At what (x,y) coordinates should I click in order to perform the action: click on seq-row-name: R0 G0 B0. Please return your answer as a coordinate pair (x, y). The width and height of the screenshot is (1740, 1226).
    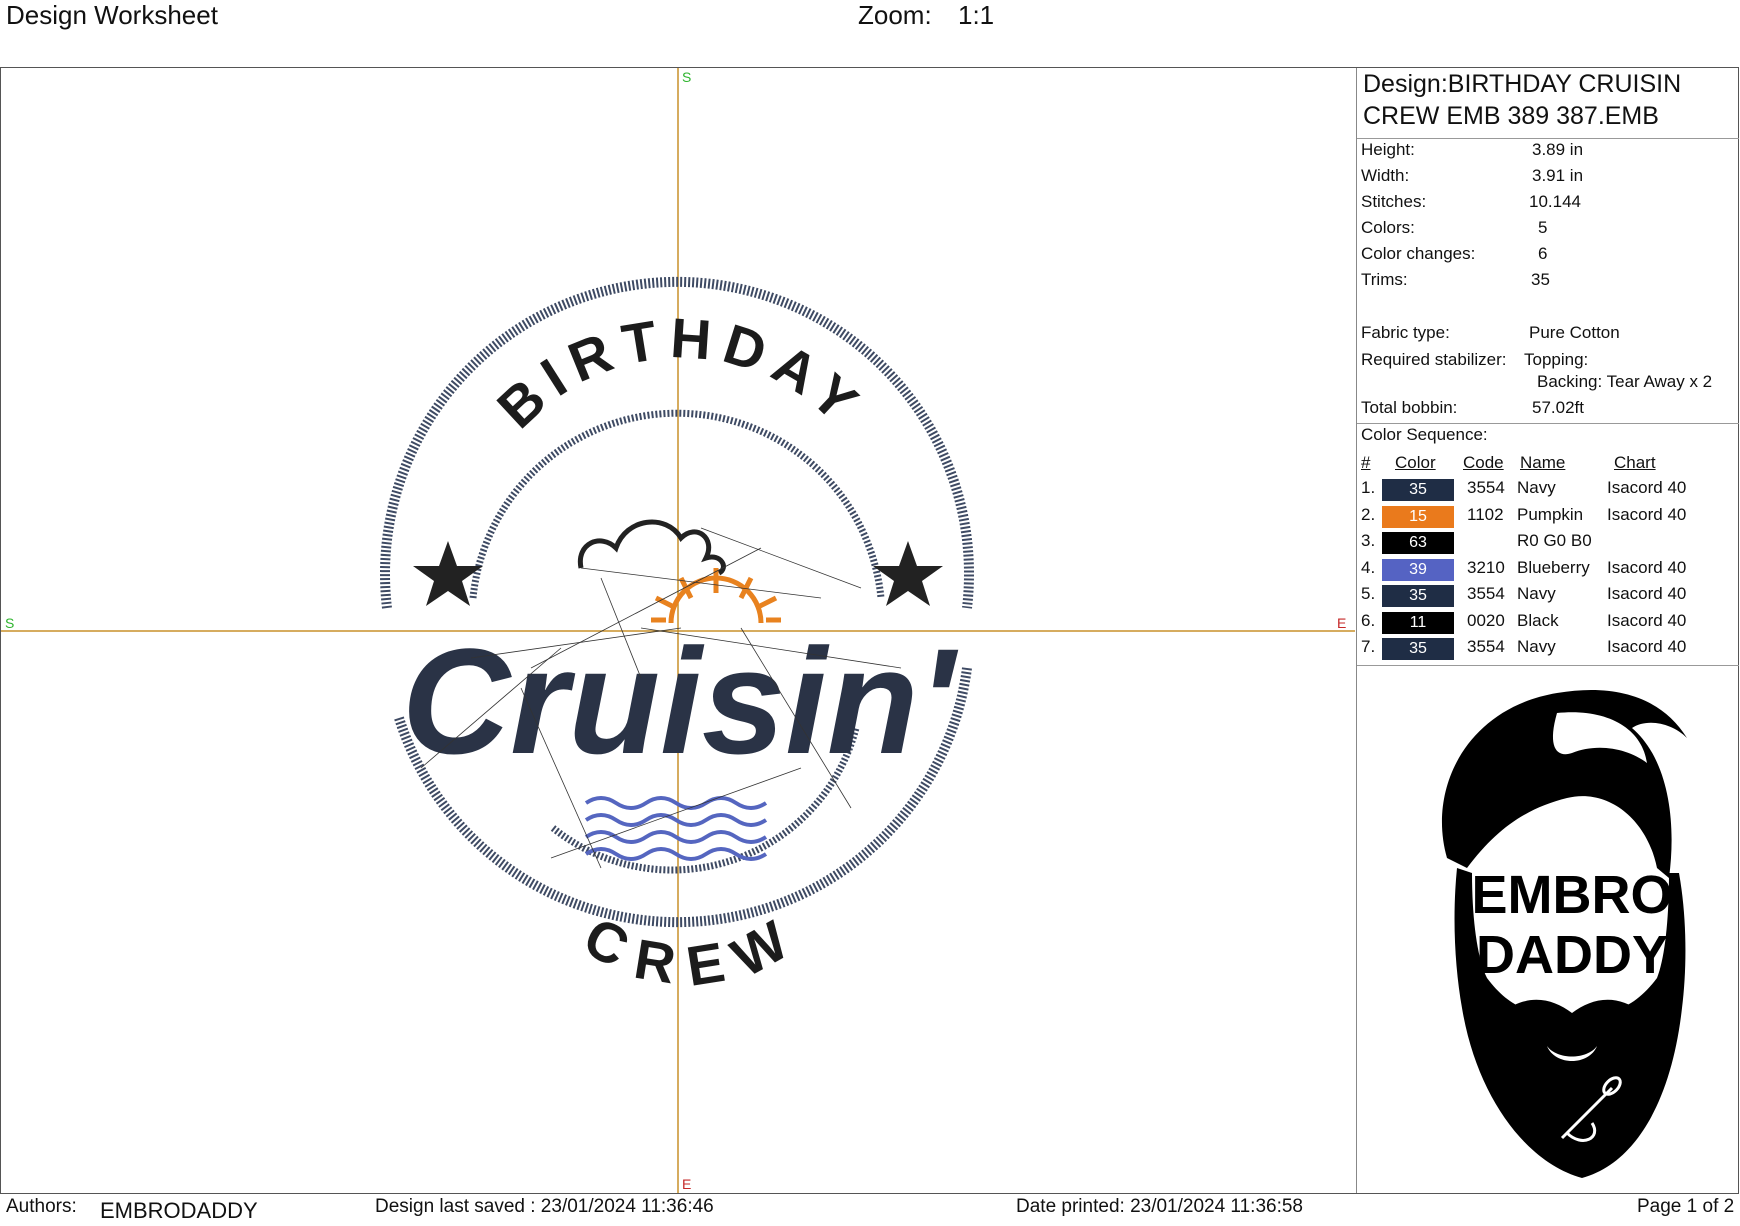
    Looking at the image, I should click on (1554, 540).